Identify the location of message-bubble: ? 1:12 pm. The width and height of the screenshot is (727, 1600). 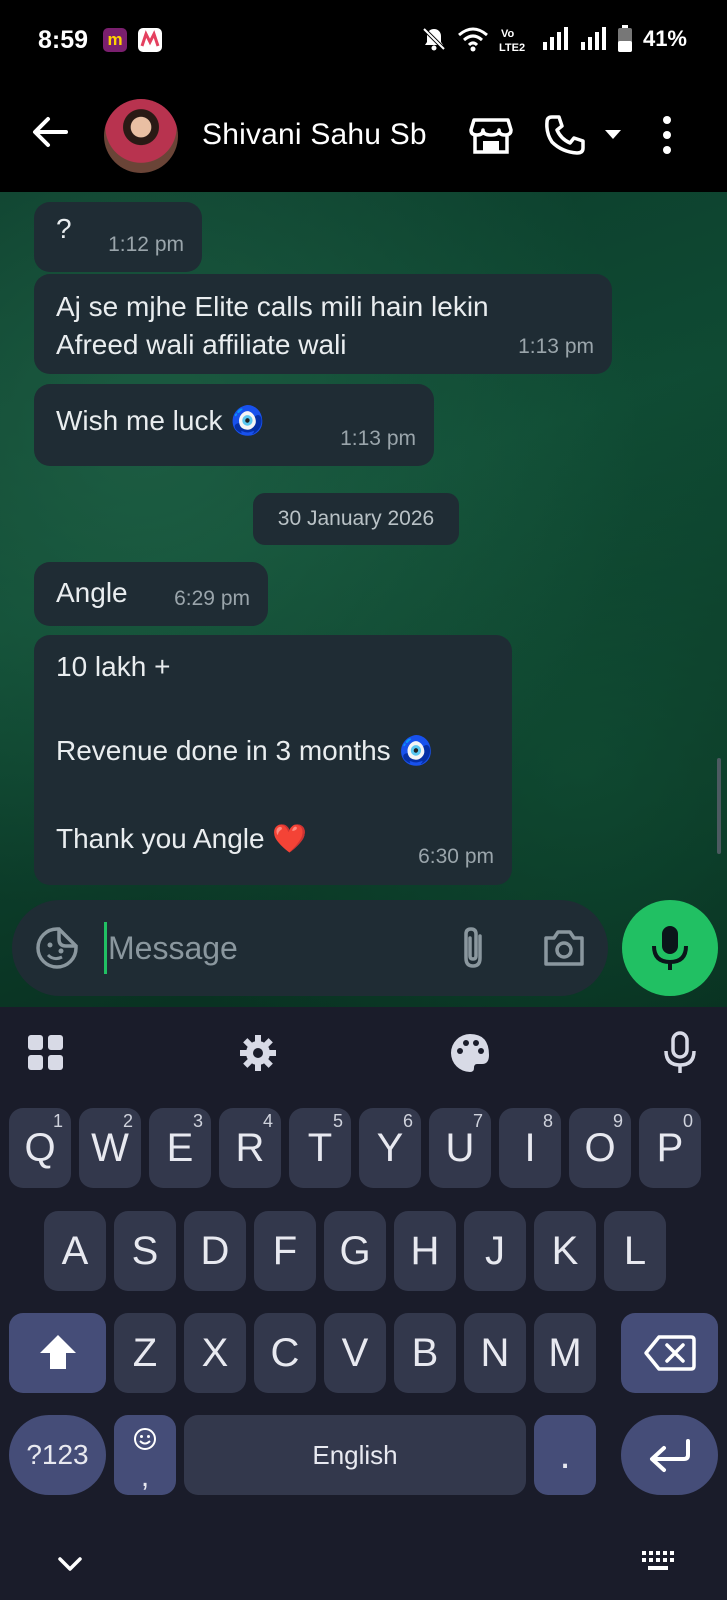
(118, 237).